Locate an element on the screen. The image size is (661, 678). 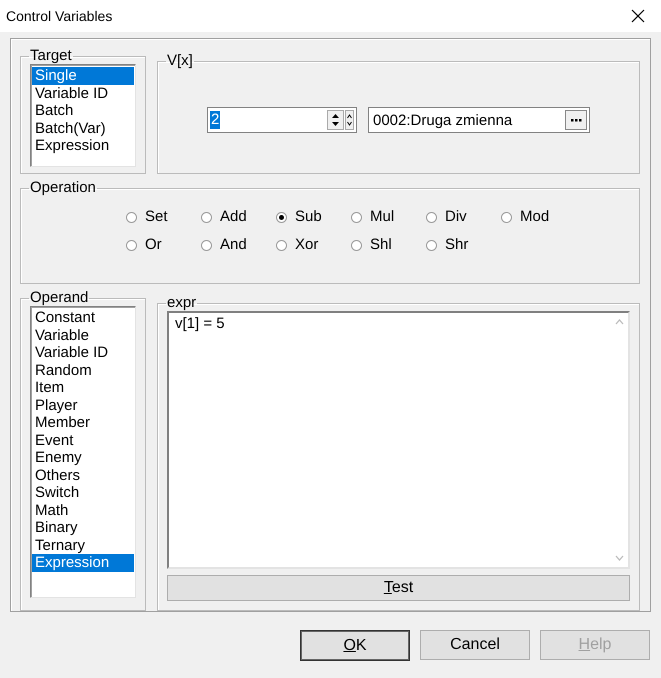
list-item: Enemy is located at coordinates (83, 457).